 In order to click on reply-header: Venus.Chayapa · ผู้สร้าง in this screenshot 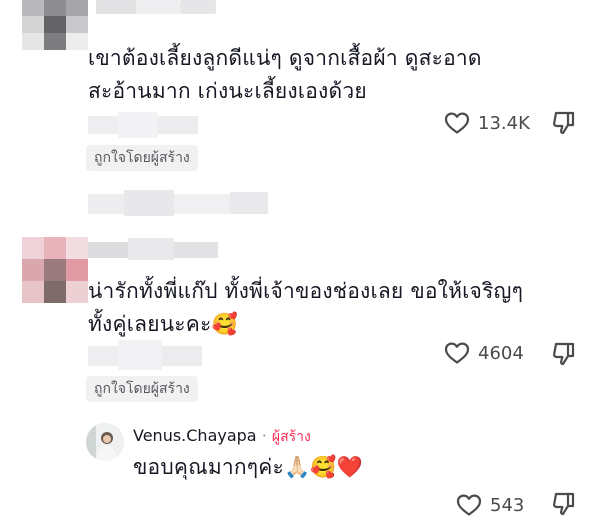, I will do `click(222, 437)`.